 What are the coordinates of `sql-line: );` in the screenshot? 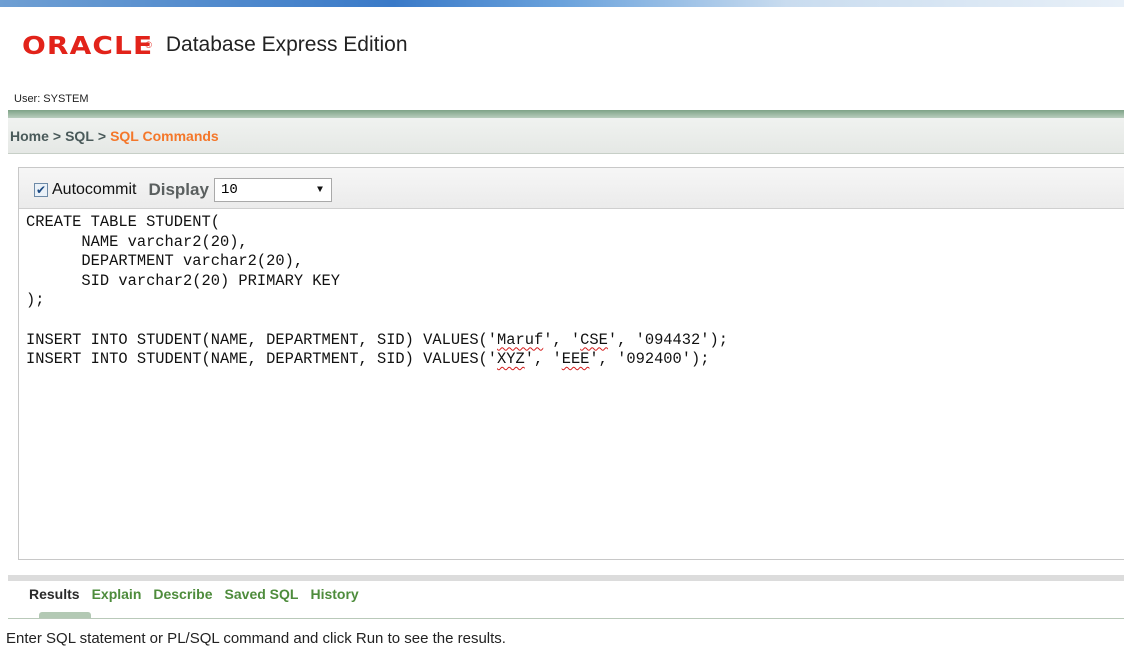 It's located at (35, 300).